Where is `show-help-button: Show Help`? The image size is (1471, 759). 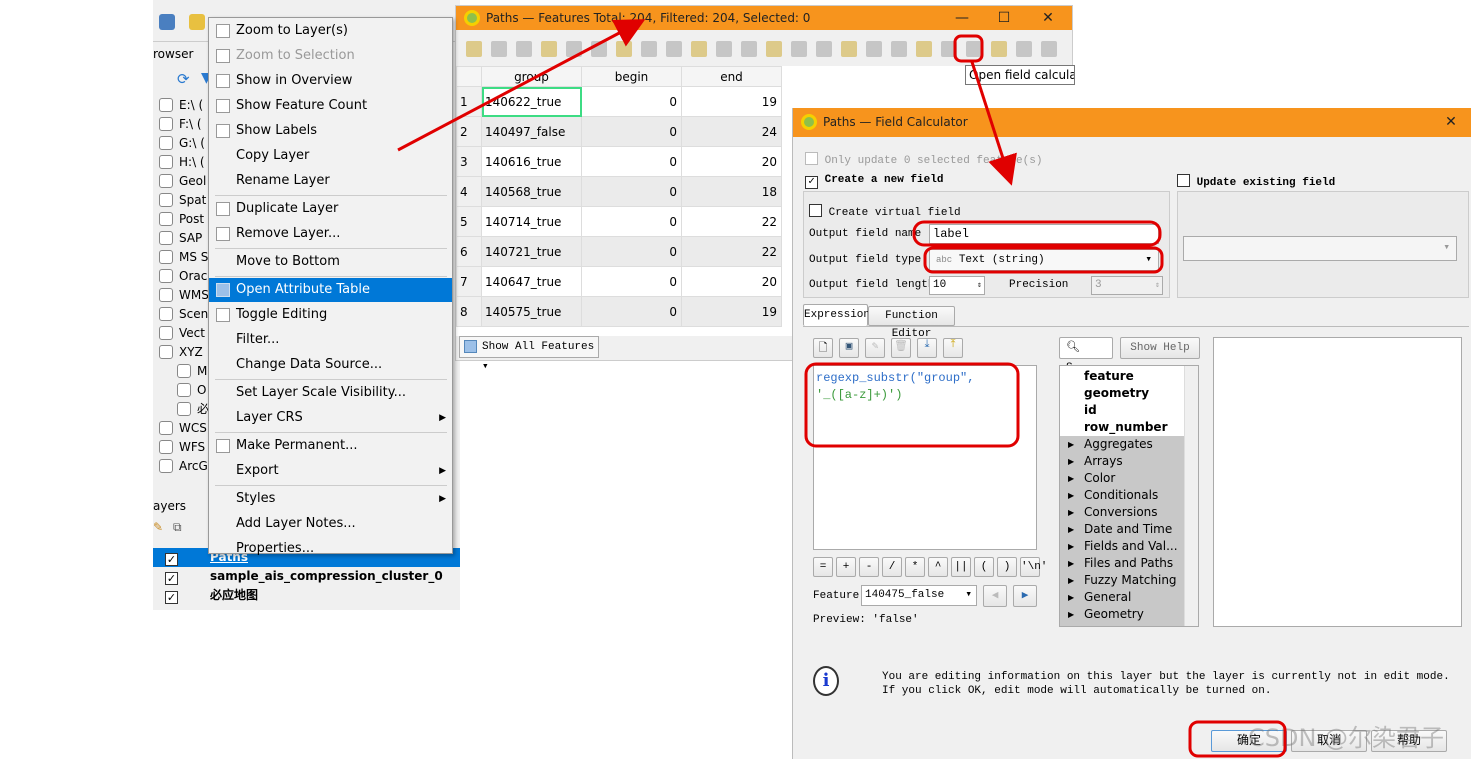
show-help-button: Show Help is located at coordinates (1160, 348).